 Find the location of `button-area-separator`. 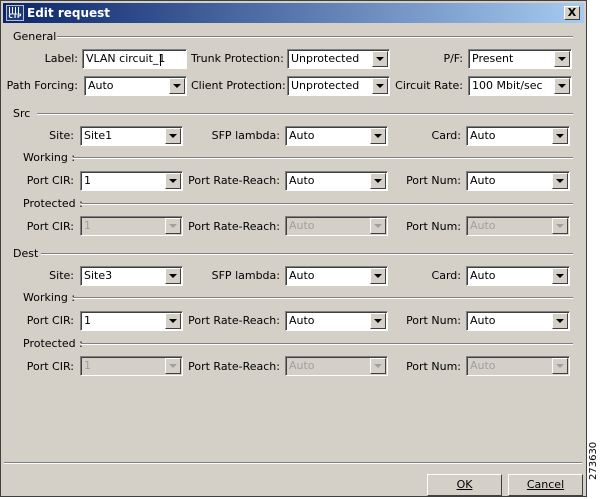

button-area-separator is located at coordinates (293, 463).